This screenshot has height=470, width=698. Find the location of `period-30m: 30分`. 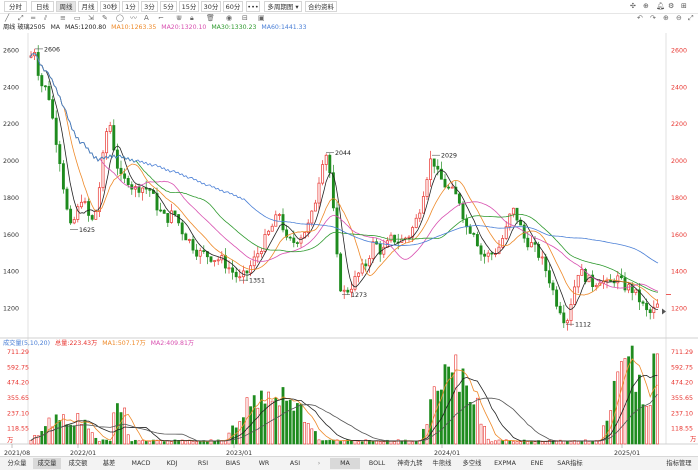

period-30m: 30分 is located at coordinates (211, 6).